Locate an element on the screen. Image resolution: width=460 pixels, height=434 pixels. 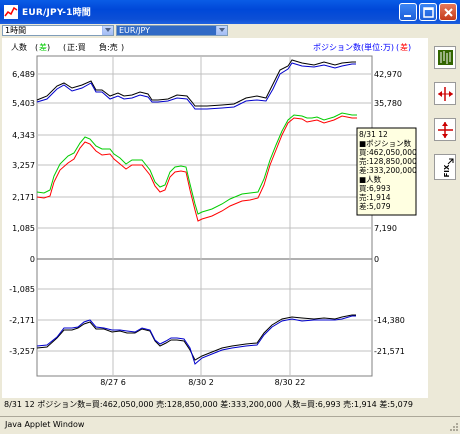
left-tick-label: 0 is located at coordinates (32, 259).